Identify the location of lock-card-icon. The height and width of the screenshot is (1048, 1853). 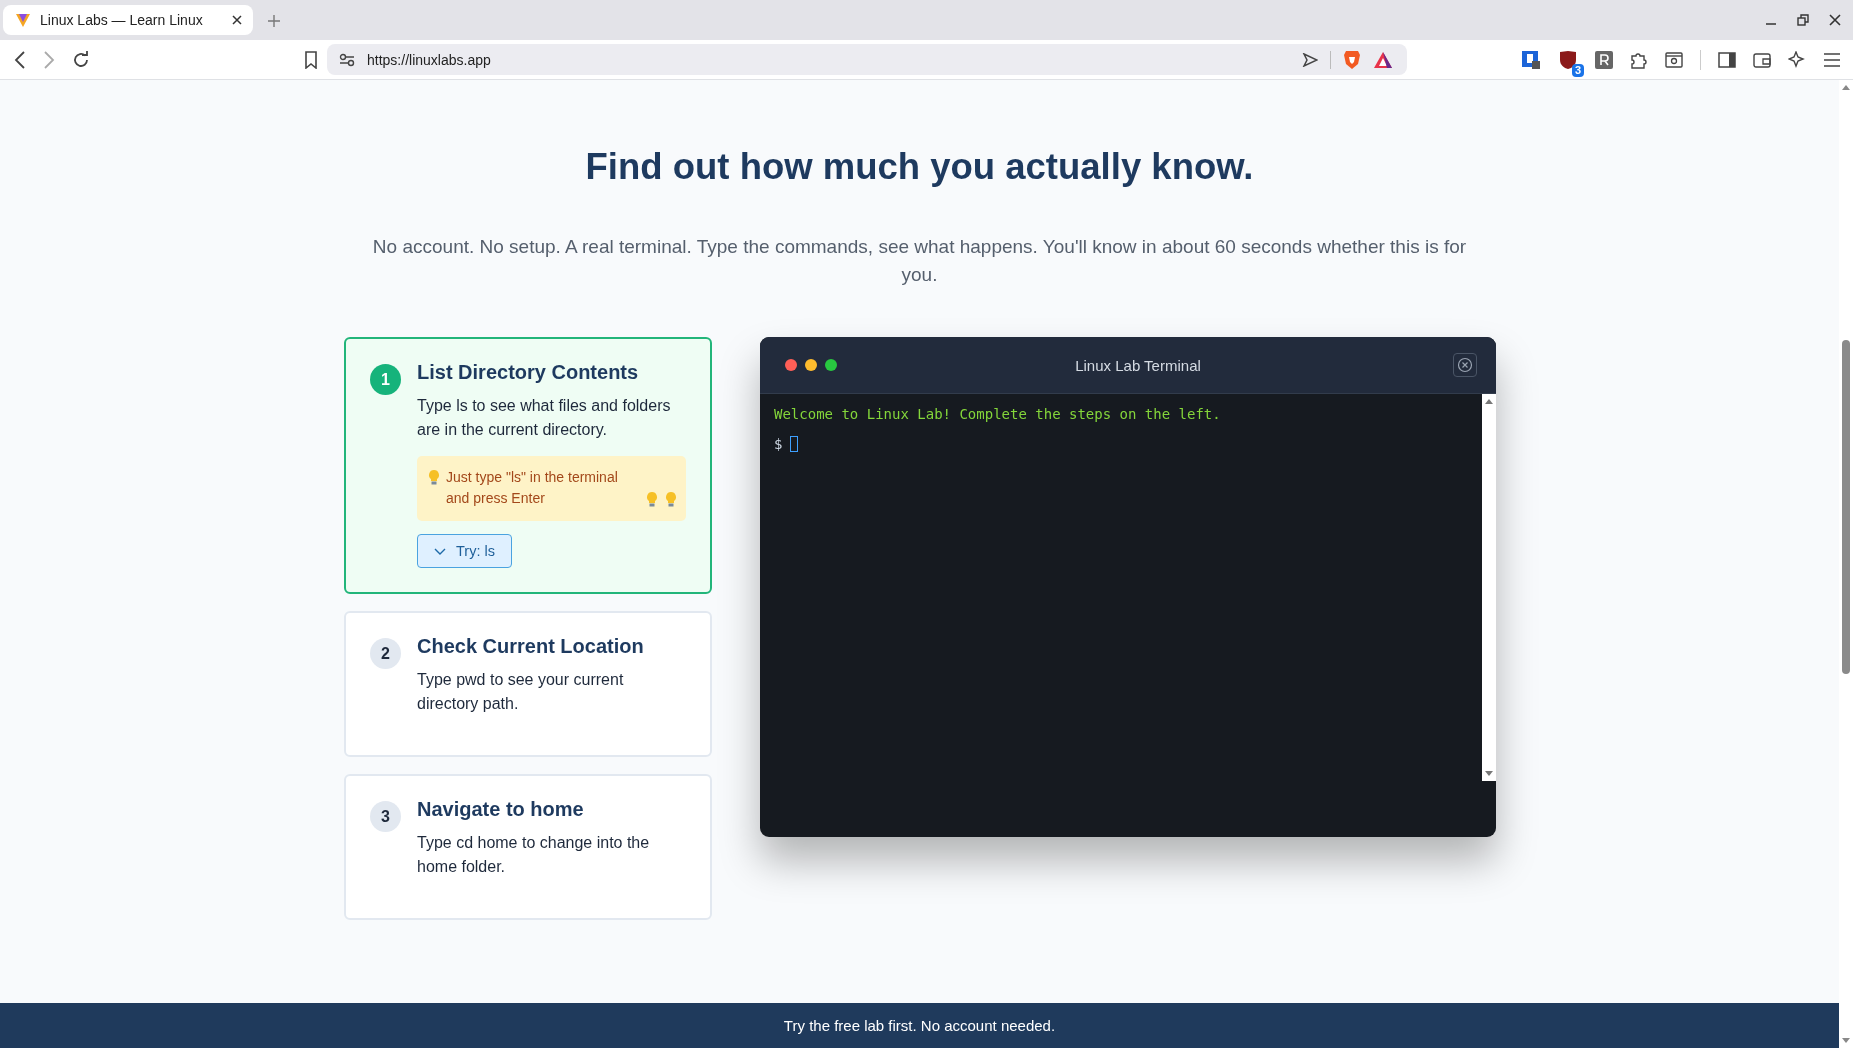
(1531, 59).